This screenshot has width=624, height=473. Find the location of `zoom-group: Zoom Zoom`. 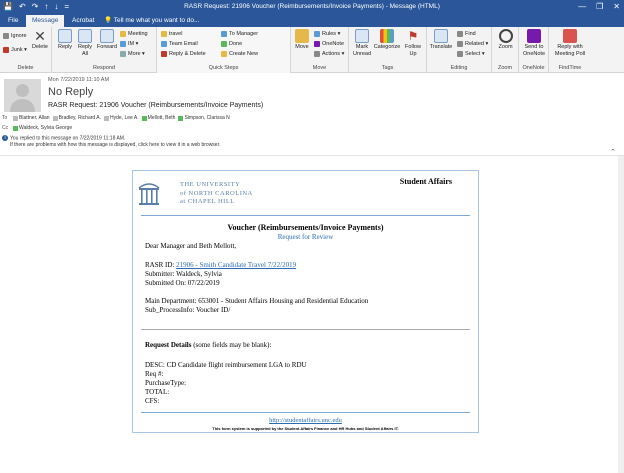

zoom-group: Zoom Zoom is located at coordinates (505, 50).